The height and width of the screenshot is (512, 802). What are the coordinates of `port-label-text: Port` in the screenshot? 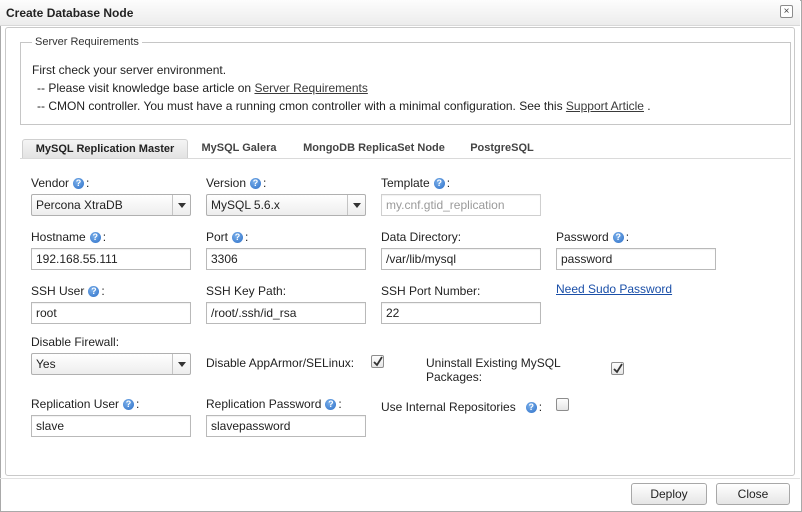 It's located at (217, 237).